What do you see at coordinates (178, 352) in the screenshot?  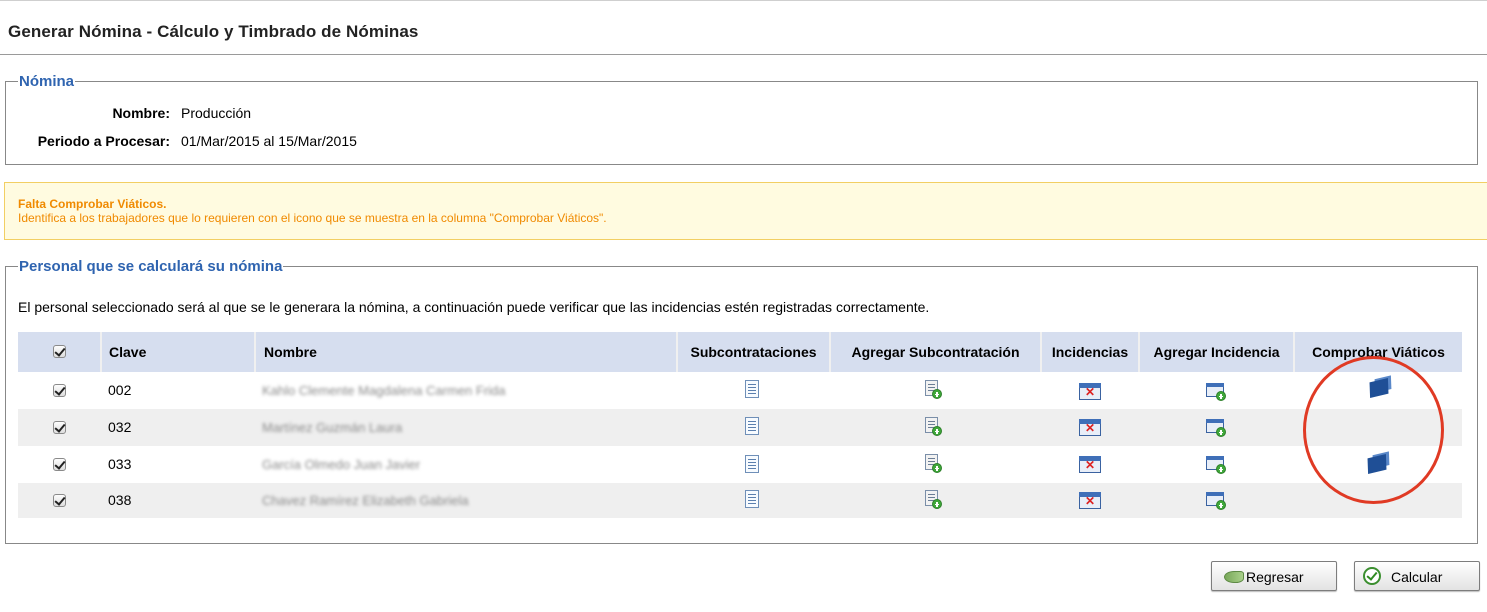 I see `header-clave: Clave` at bounding box center [178, 352].